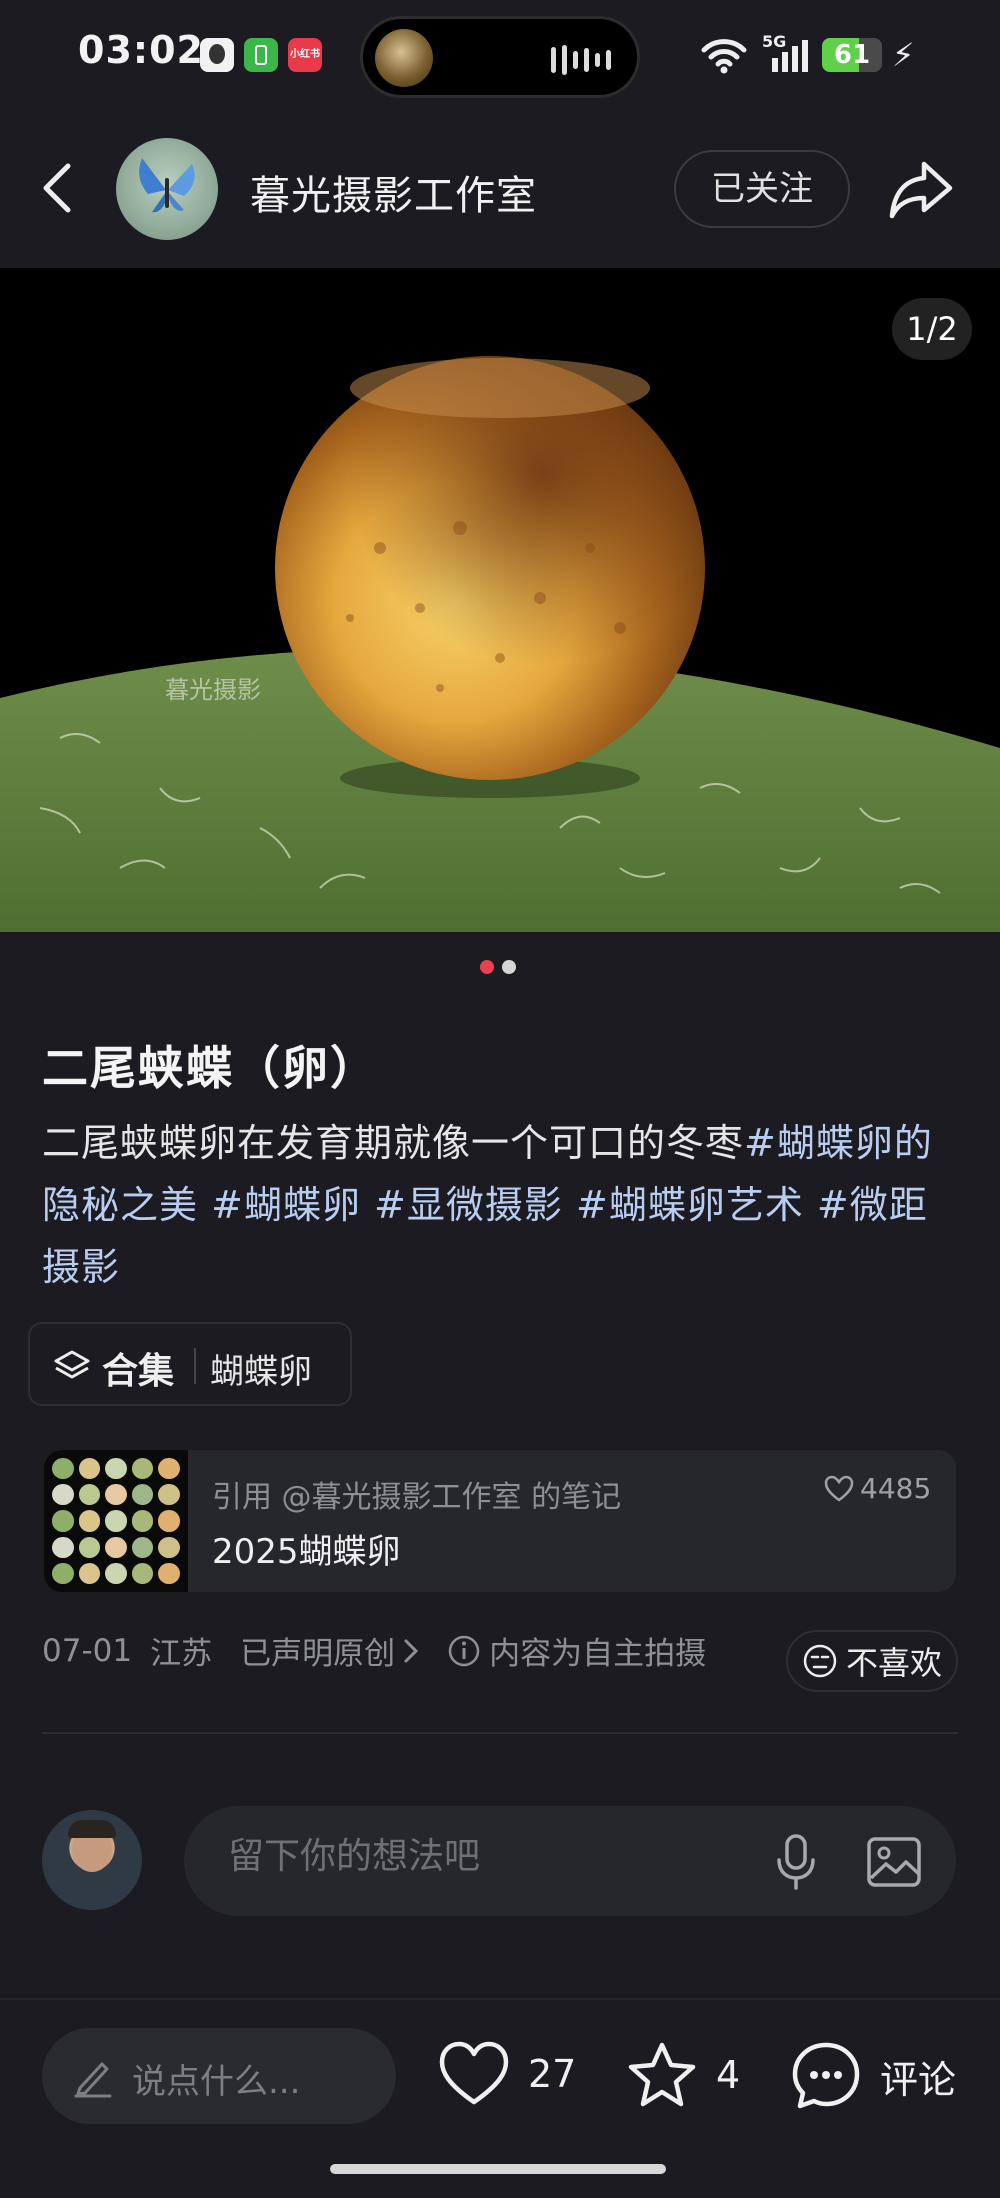 The width and height of the screenshot is (1000, 2198). What do you see at coordinates (500, 1733) in the screenshot?
I see `section-divider` at bounding box center [500, 1733].